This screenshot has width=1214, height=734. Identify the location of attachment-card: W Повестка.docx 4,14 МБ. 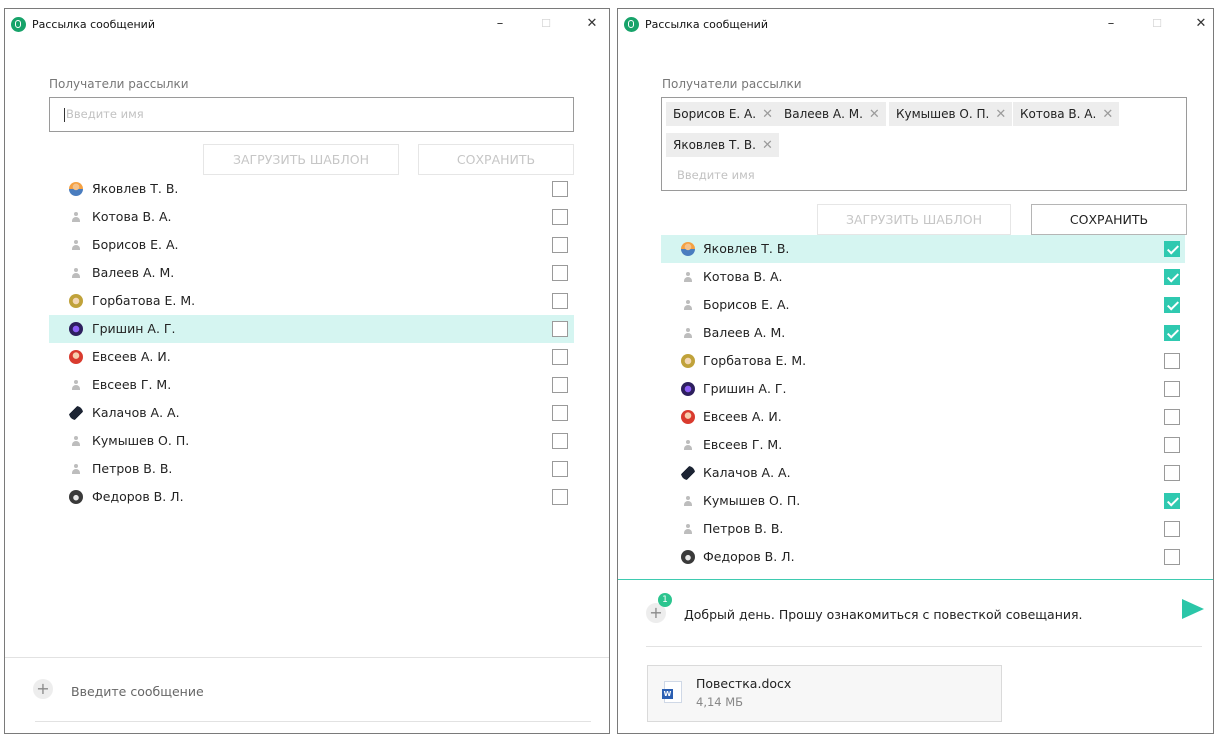
(824, 693).